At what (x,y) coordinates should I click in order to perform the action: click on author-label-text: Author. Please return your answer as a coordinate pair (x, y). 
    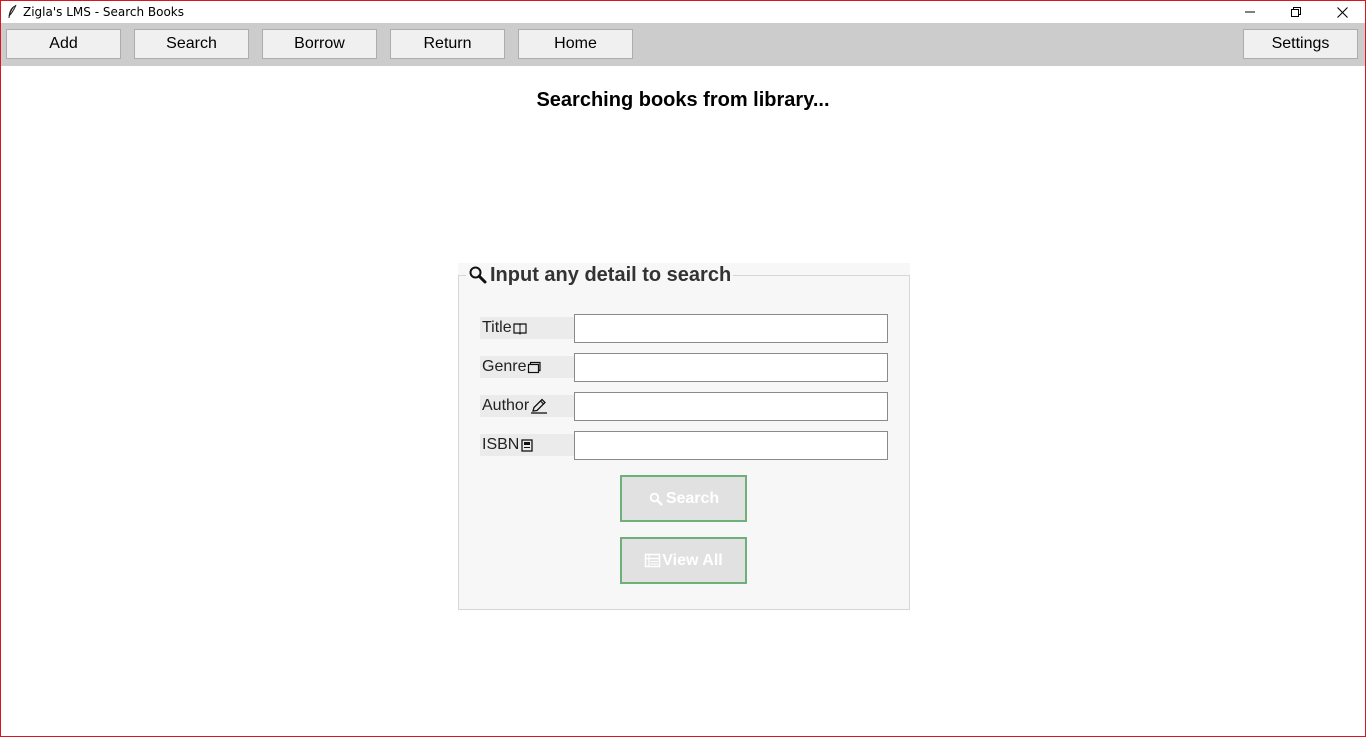
    Looking at the image, I should click on (506, 405).